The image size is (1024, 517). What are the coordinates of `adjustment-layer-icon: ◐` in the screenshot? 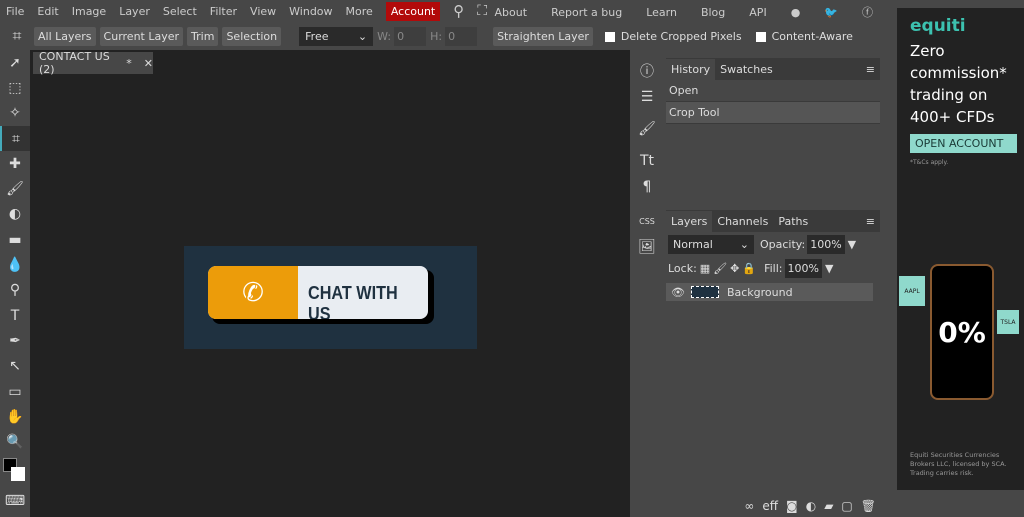 It's located at (811, 506).